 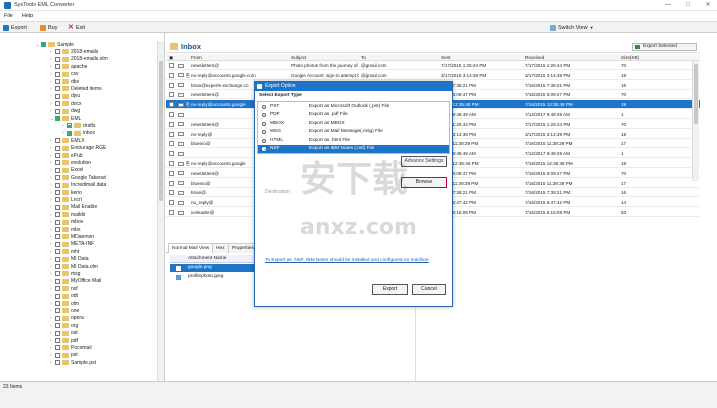 I want to click on tree-item: › docx, so click(x=66, y=103).